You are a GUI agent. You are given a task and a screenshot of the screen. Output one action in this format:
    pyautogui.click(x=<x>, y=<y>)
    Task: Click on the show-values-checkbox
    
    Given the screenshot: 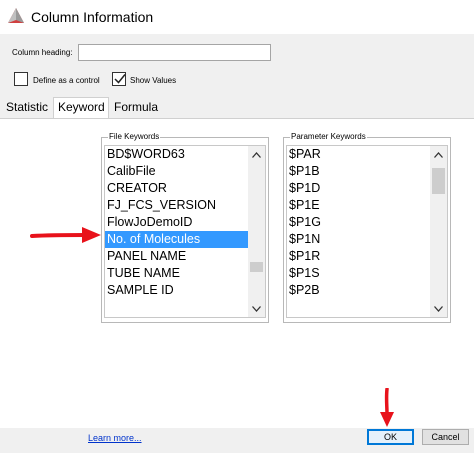 What is the action you would take?
    pyautogui.click(x=119, y=79)
    